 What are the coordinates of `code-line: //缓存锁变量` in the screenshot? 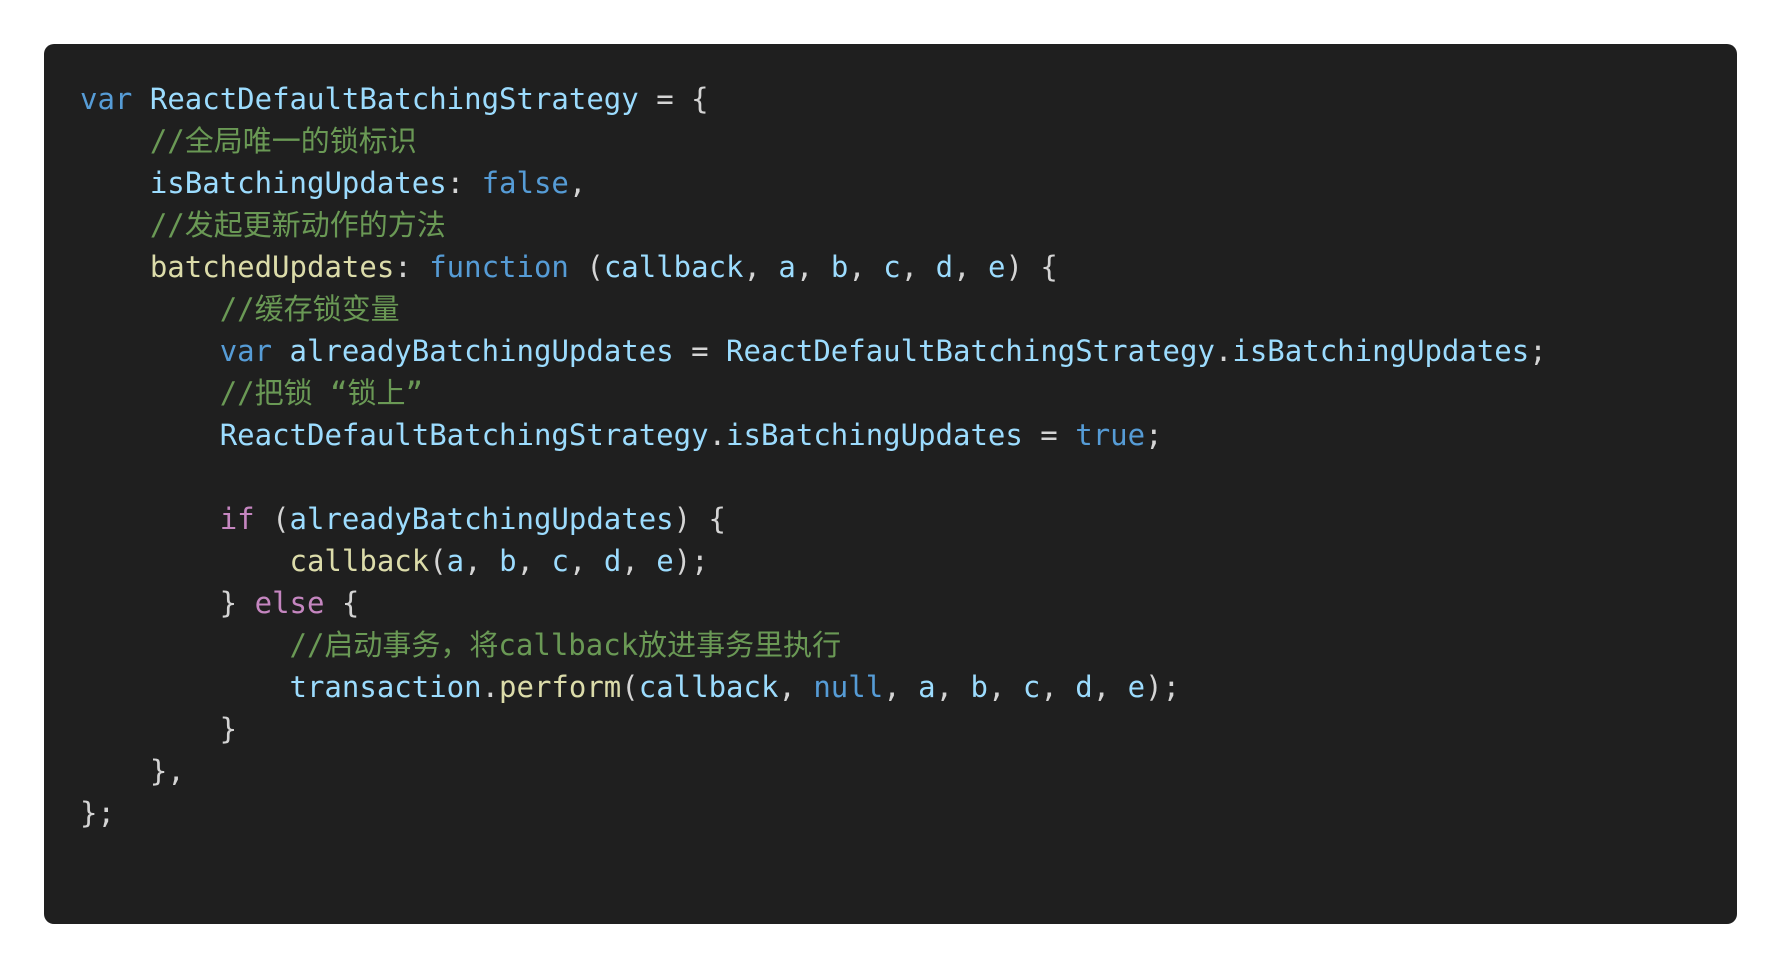 It's located at (908, 309).